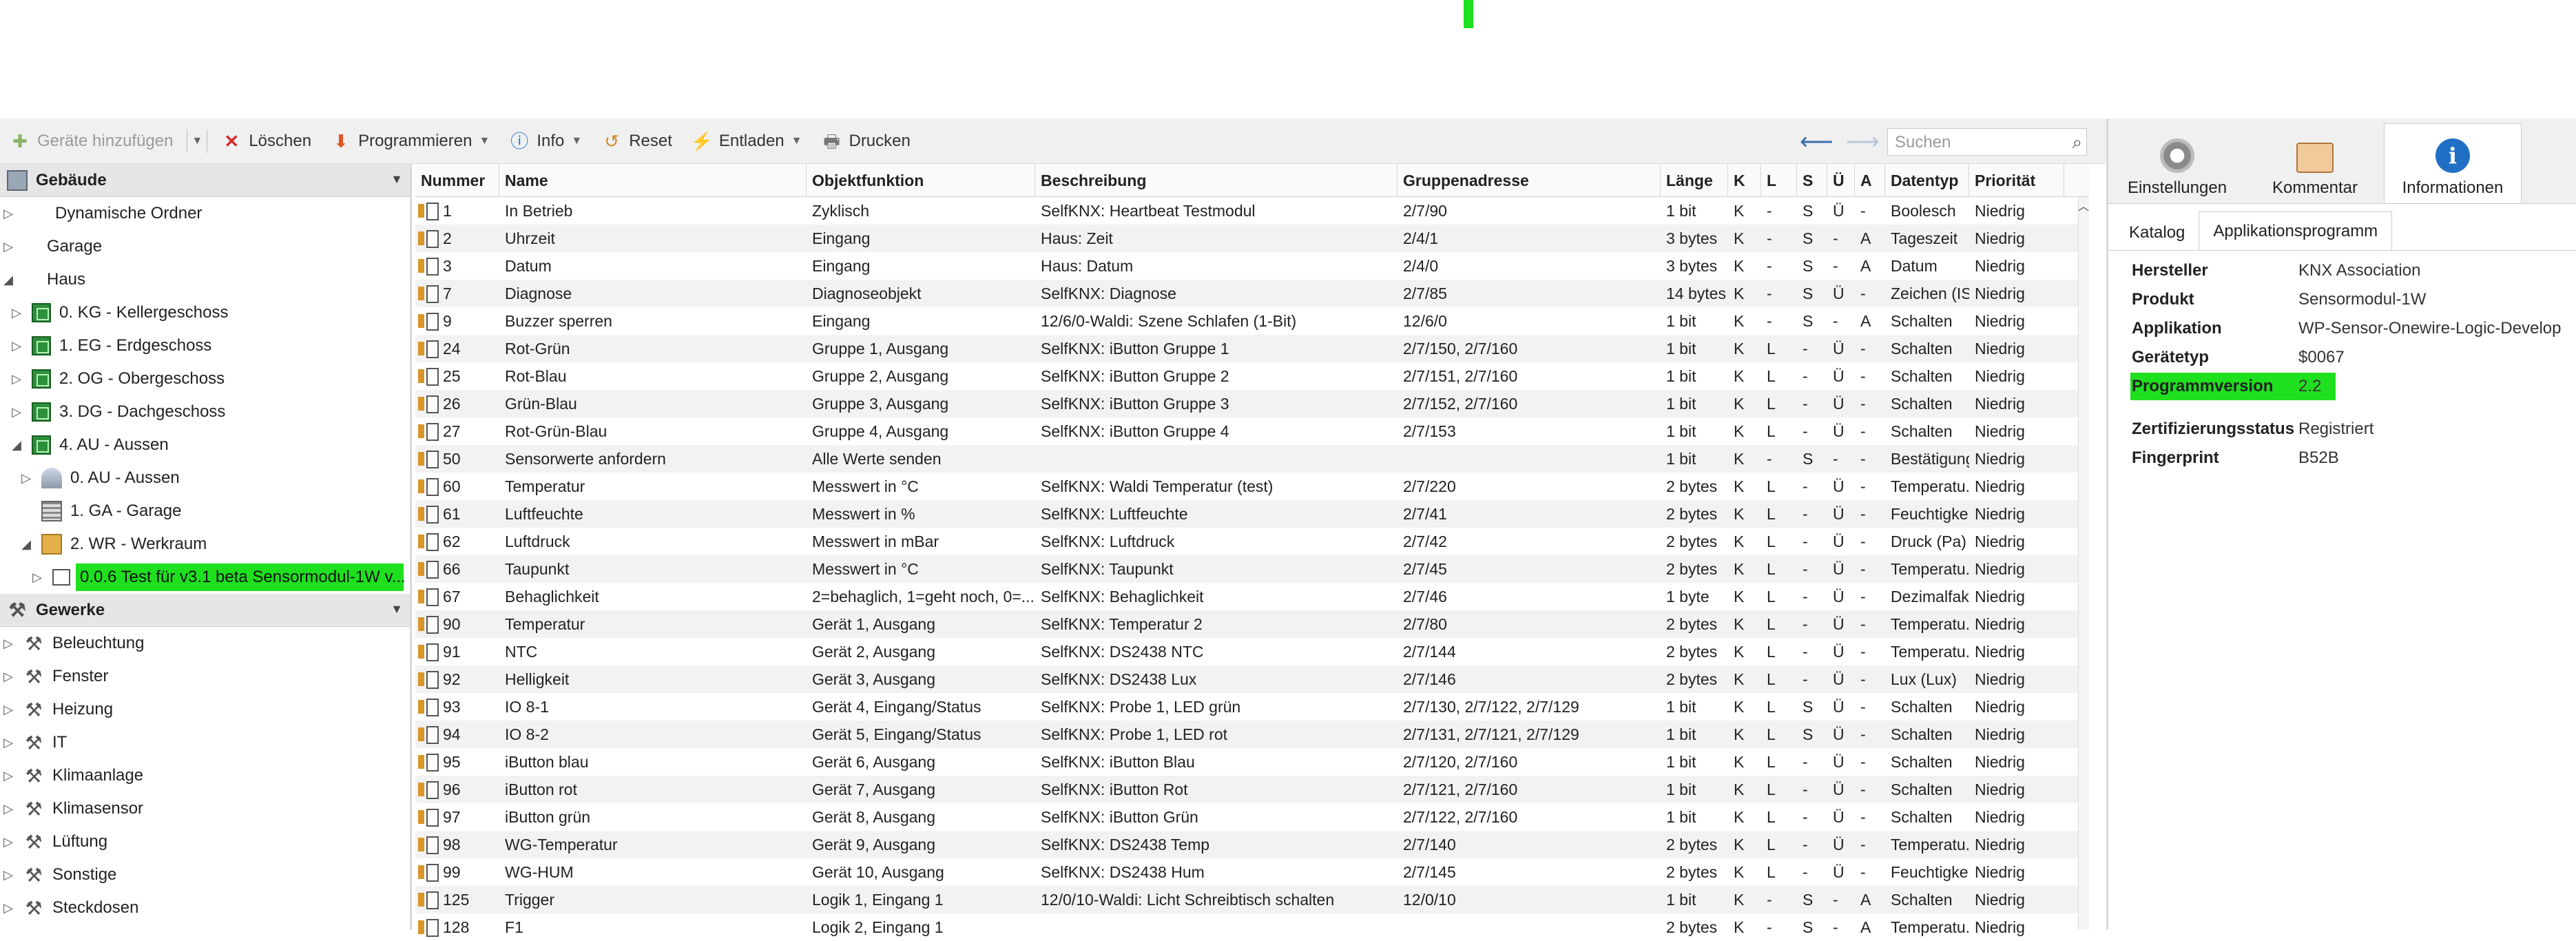 Image resolution: width=2576 pixels, height=941 pixels. I want to click on column-header-l: L, so click(1779, 180).